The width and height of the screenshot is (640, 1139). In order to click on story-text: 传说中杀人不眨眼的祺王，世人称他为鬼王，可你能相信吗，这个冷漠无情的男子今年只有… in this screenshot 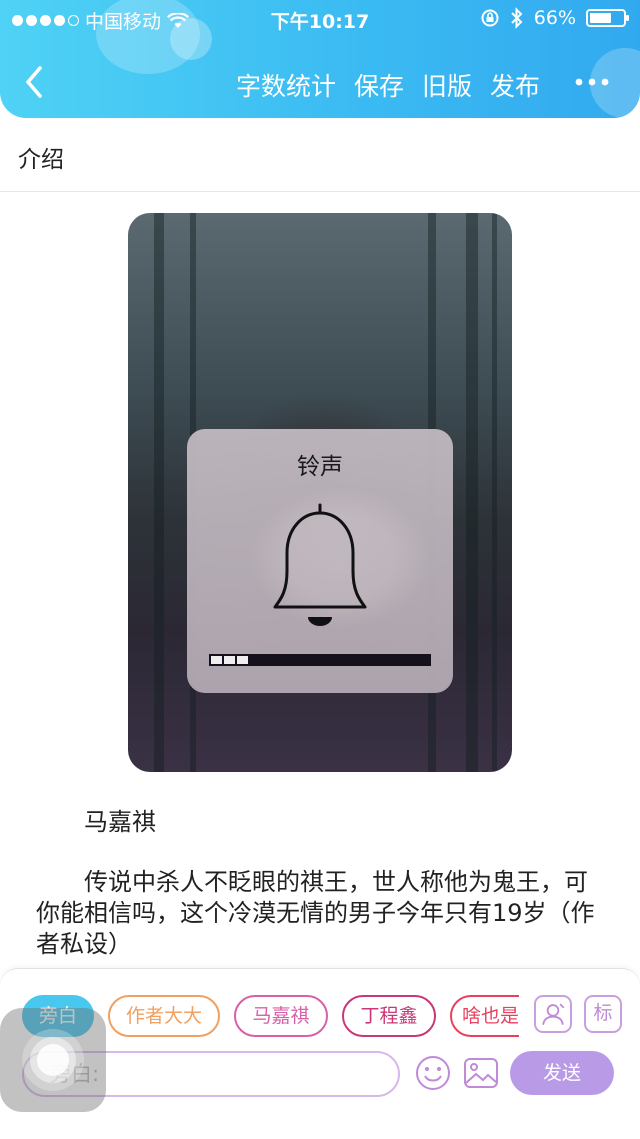, I will do `click(315, 913)`.